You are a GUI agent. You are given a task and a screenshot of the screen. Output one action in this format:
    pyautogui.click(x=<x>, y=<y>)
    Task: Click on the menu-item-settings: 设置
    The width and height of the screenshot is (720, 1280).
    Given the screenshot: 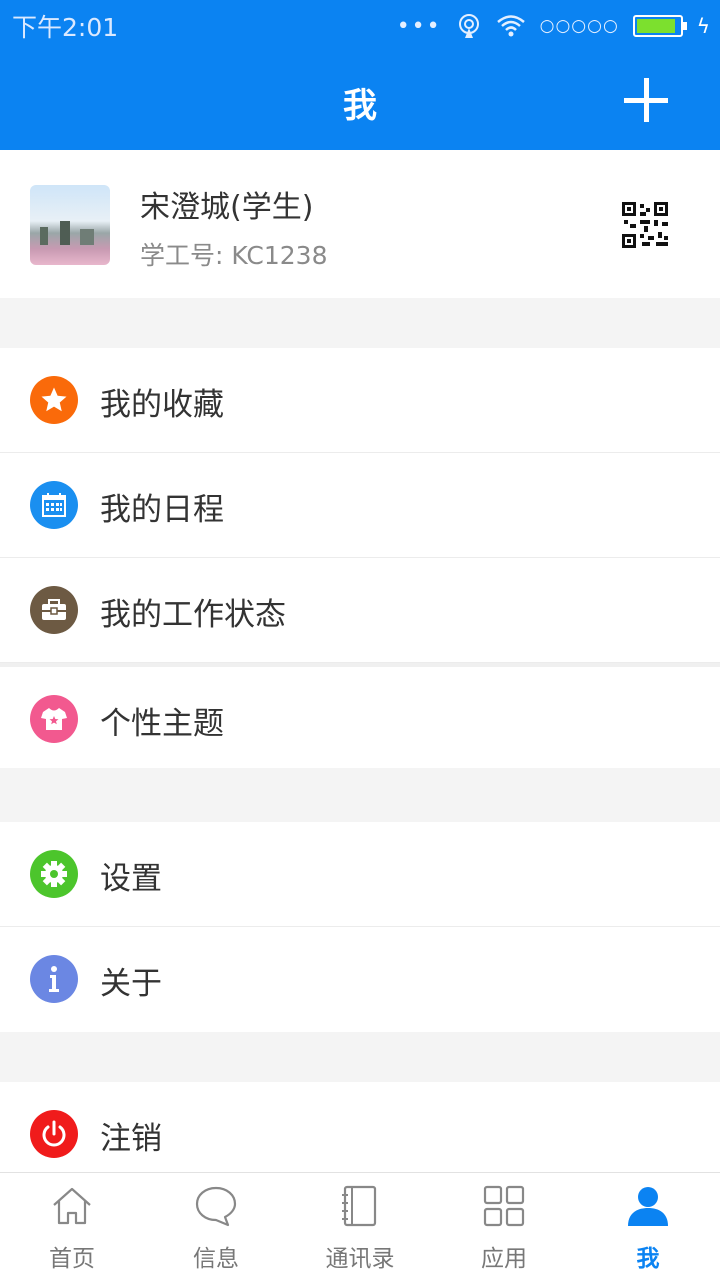 What is the action you would take?
    pyautogui.click(x=360, y=874)
    